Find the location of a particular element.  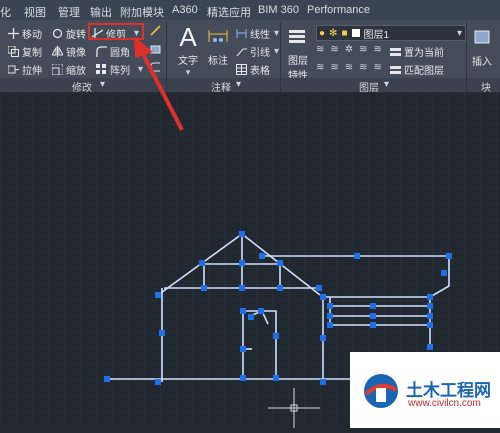

watermark-url: www.civilcn.com is located at coordinates (444, 403).